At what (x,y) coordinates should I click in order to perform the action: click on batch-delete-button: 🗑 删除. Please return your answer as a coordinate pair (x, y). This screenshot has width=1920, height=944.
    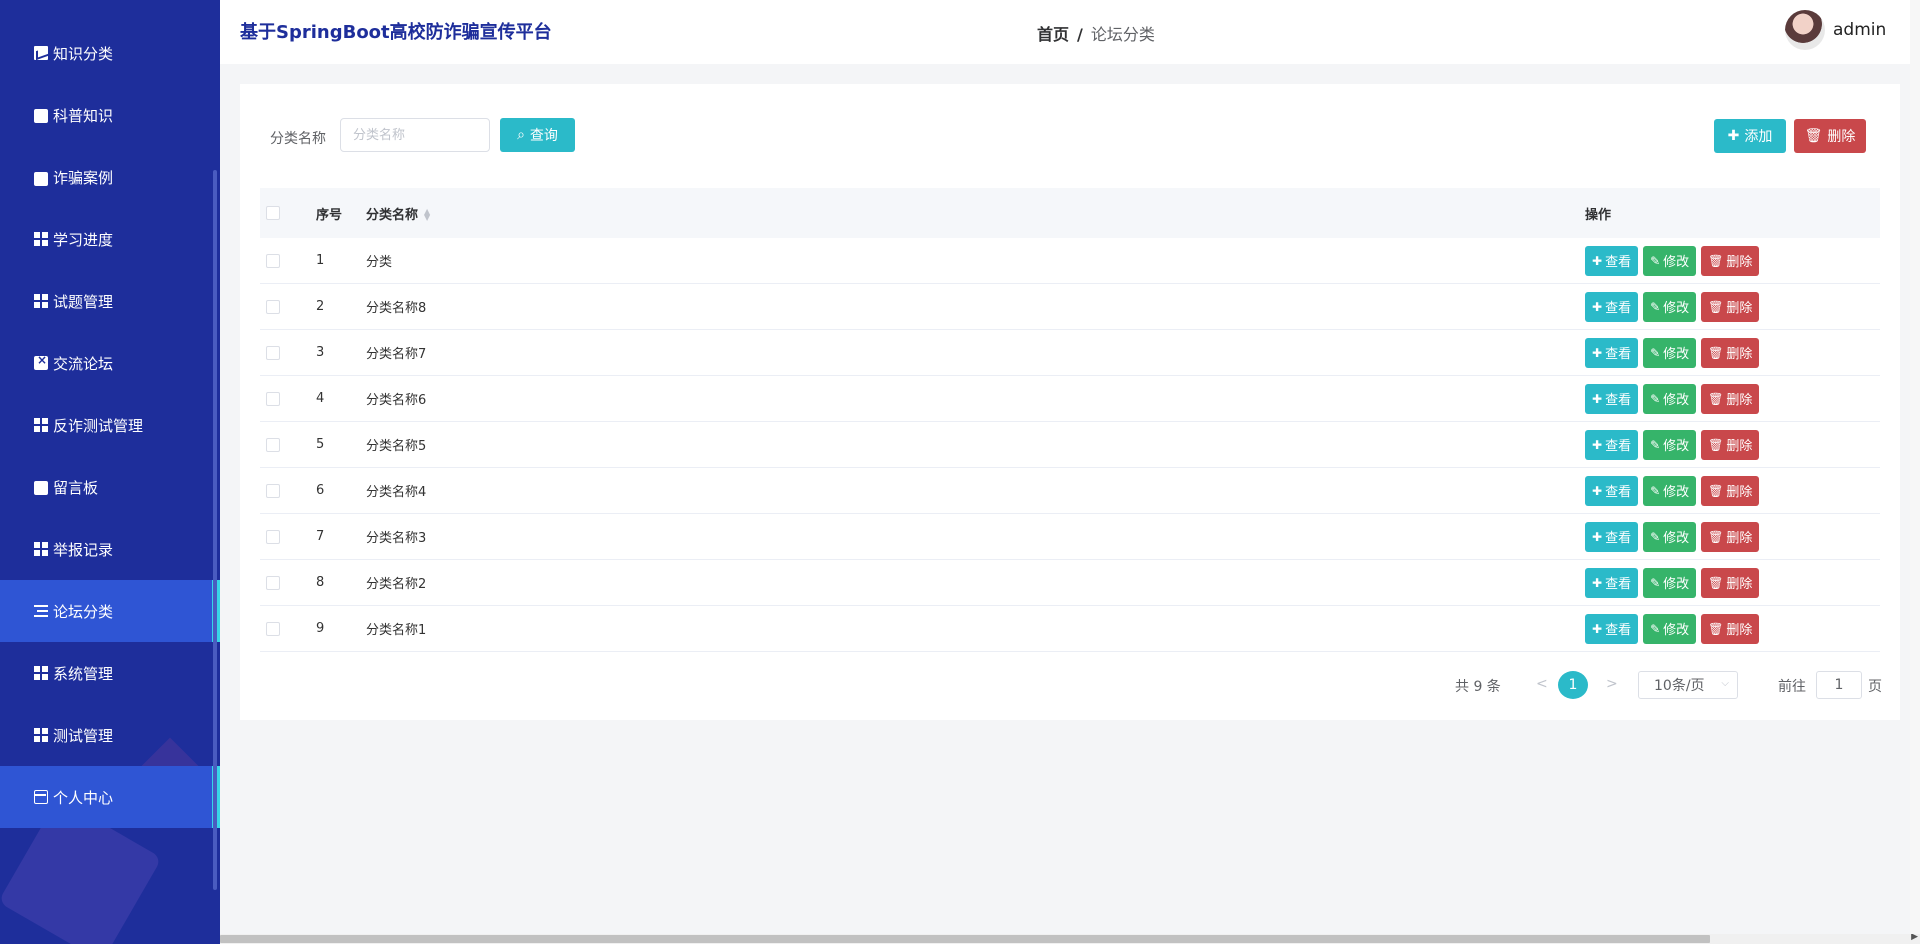
    Looking at the image, I should click on (1830, 136).